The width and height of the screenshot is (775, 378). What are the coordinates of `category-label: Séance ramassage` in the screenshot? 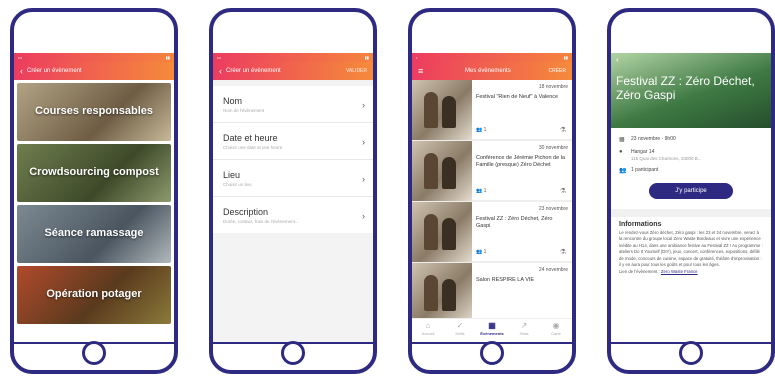 It's located at (94, 233).